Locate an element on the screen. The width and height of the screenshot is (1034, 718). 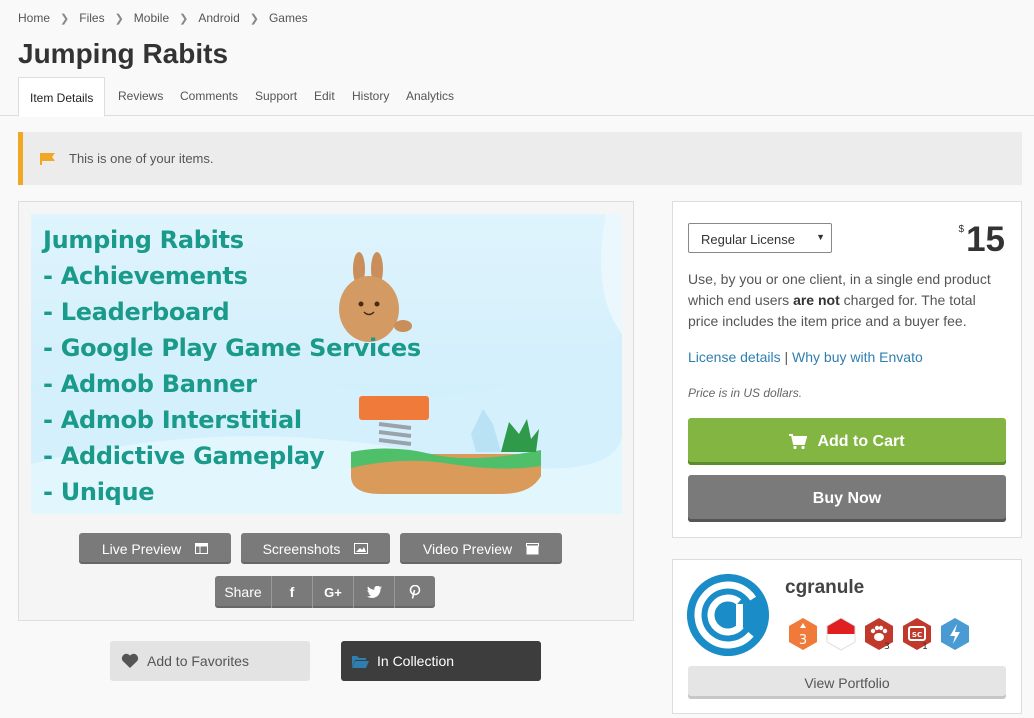
folder-open-icon is located at coordinates (360, 661).